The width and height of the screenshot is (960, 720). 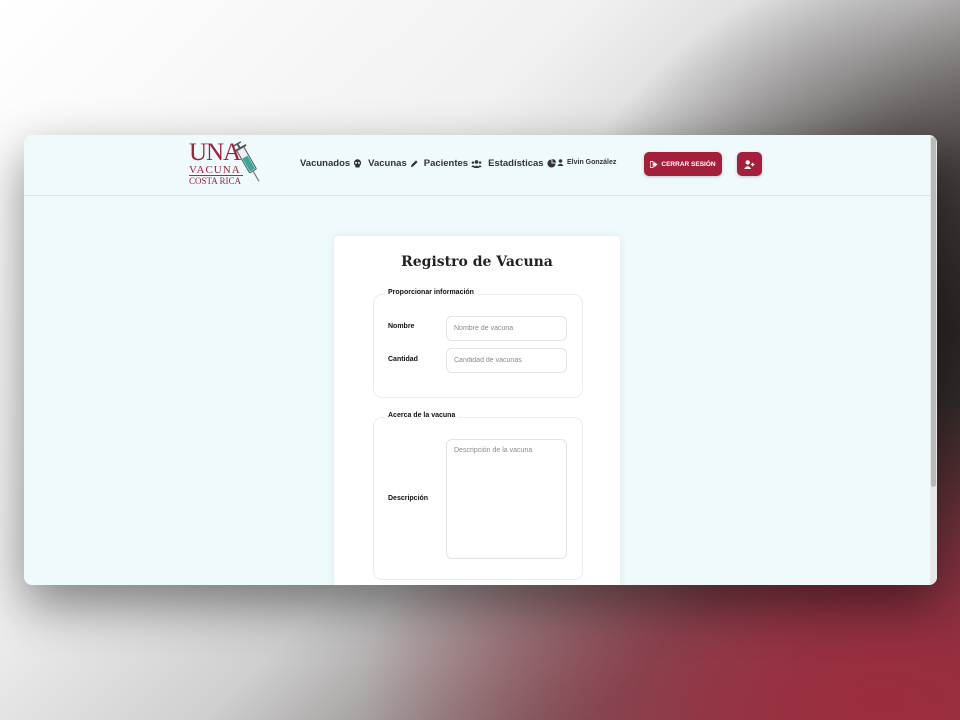 What do you see at coordinates (246, 161) in the screenshot?
I see `syringe-icon` at bounding box center [246, 161].